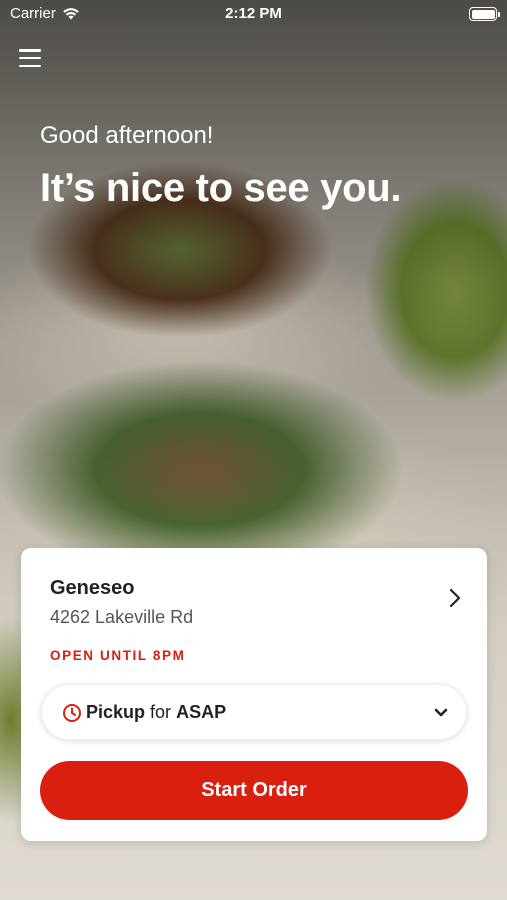 This screenshot has height=900, width=507. Describe the element at coordinates (92, 588) in the screenshot. I see `location-name: Geneseo` at that location.